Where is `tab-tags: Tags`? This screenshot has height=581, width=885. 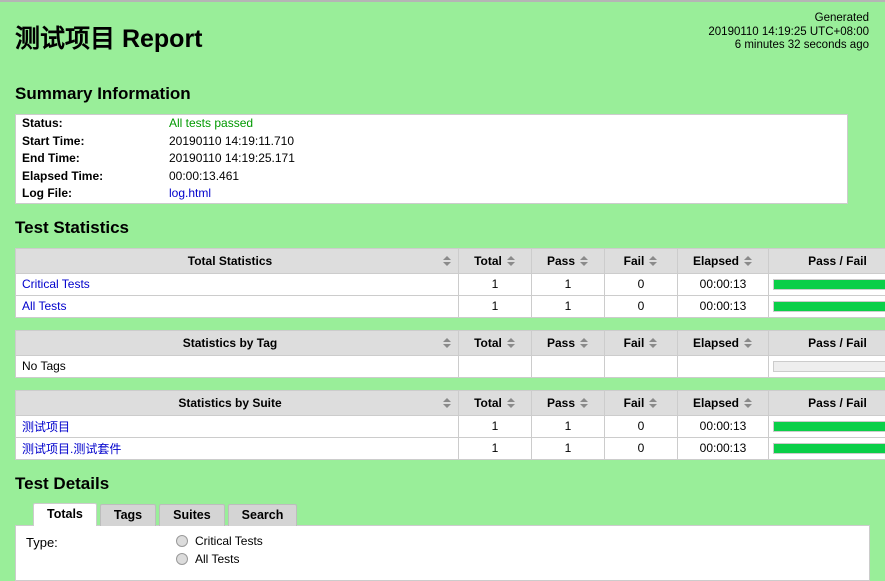 tab-tags: Tags is located at coordinates (128, 514).